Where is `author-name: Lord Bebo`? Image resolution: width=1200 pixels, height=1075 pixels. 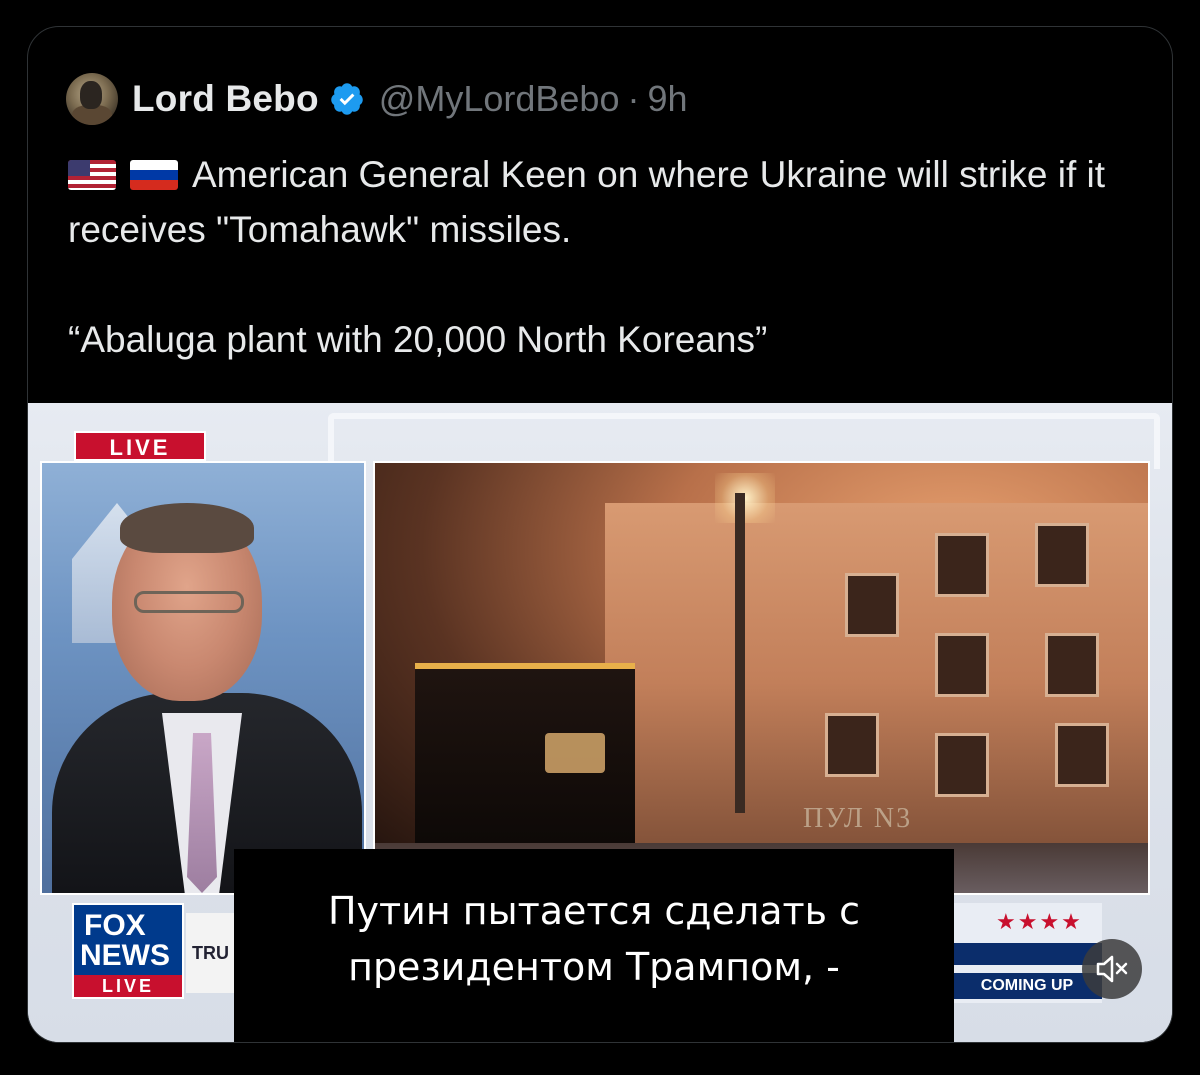 author-name: Lord Bebo is located at coordinates (225, 99).